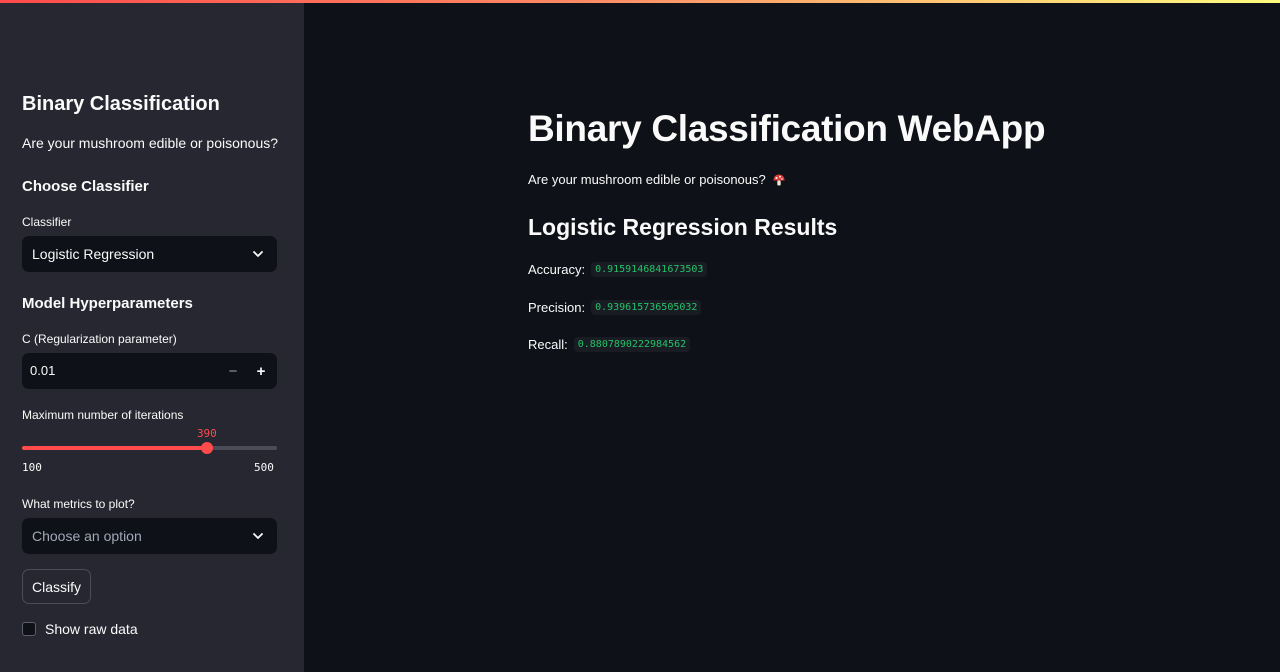 Image resolution: width=1280 pixels, height=672 pixels. I want to click on classifier-select: Logistic Regression, so click(149, 254).